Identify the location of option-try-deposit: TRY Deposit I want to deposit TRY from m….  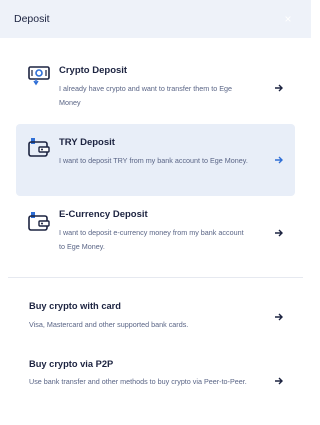
(155, 160).